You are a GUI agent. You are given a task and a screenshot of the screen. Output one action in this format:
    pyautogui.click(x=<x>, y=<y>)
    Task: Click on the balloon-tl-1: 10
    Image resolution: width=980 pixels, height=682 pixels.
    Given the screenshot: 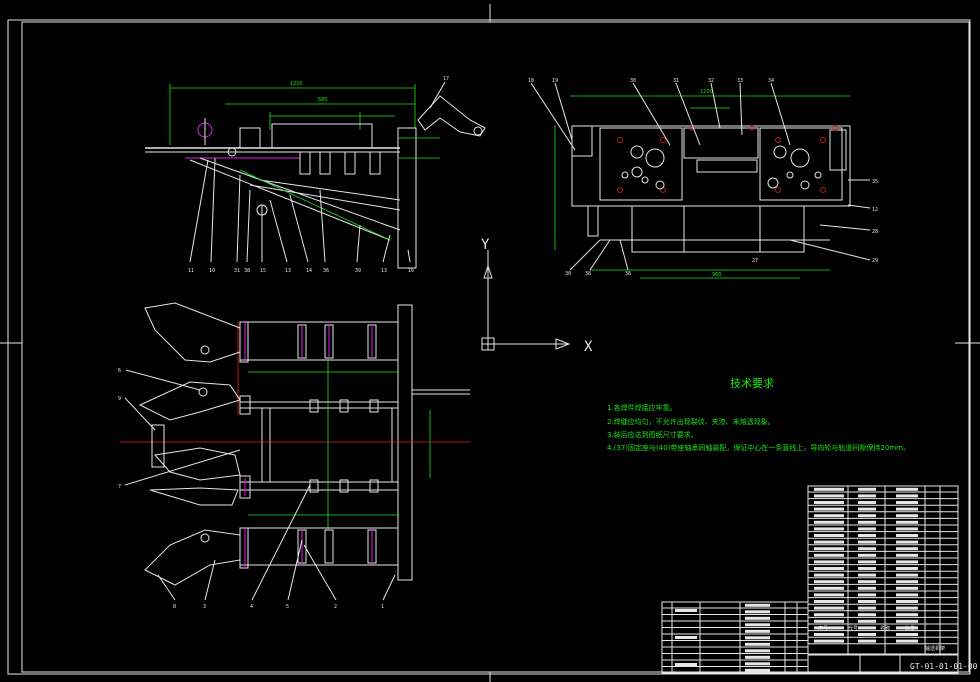 What is the action you would take?
    pyautogui.click(x=212, y=271)
    